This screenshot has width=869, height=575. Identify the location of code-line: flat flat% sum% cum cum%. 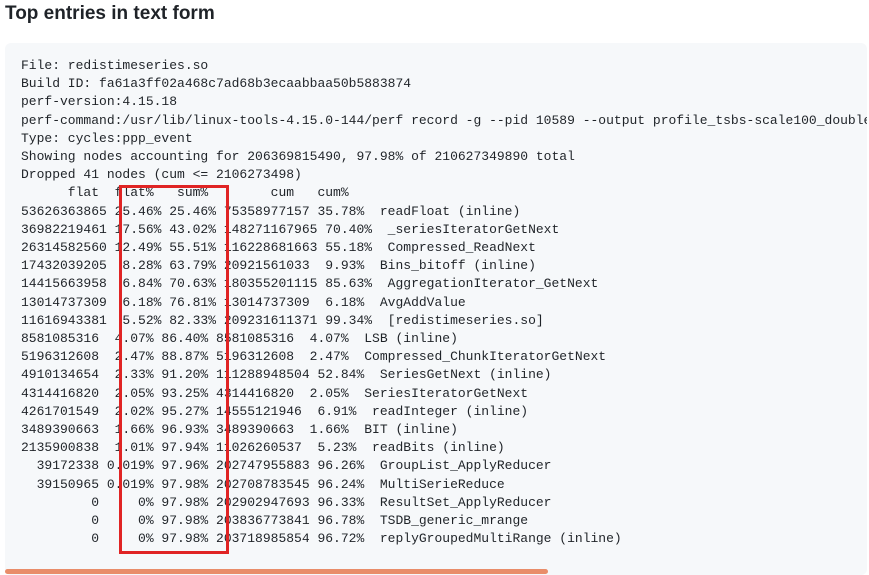
(185, 193).